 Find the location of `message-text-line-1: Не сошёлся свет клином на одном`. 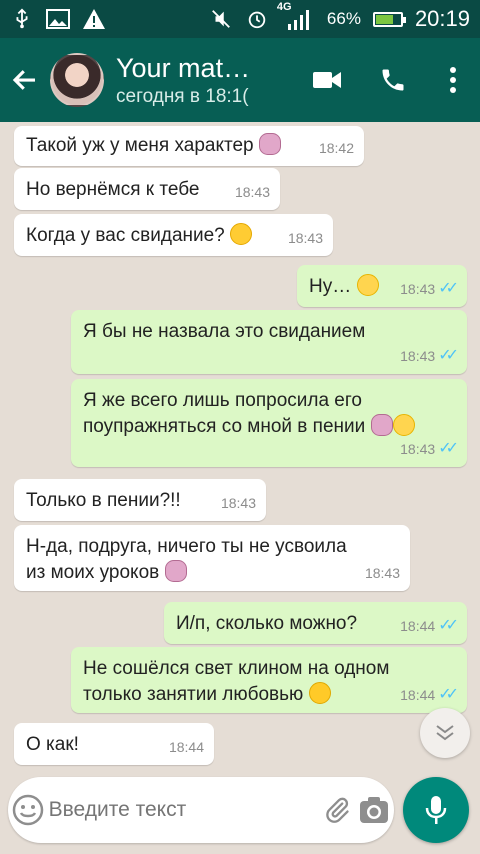

message-text-line-1: Не сошёлся свет клином на одном is located at coordinates (236, 668).